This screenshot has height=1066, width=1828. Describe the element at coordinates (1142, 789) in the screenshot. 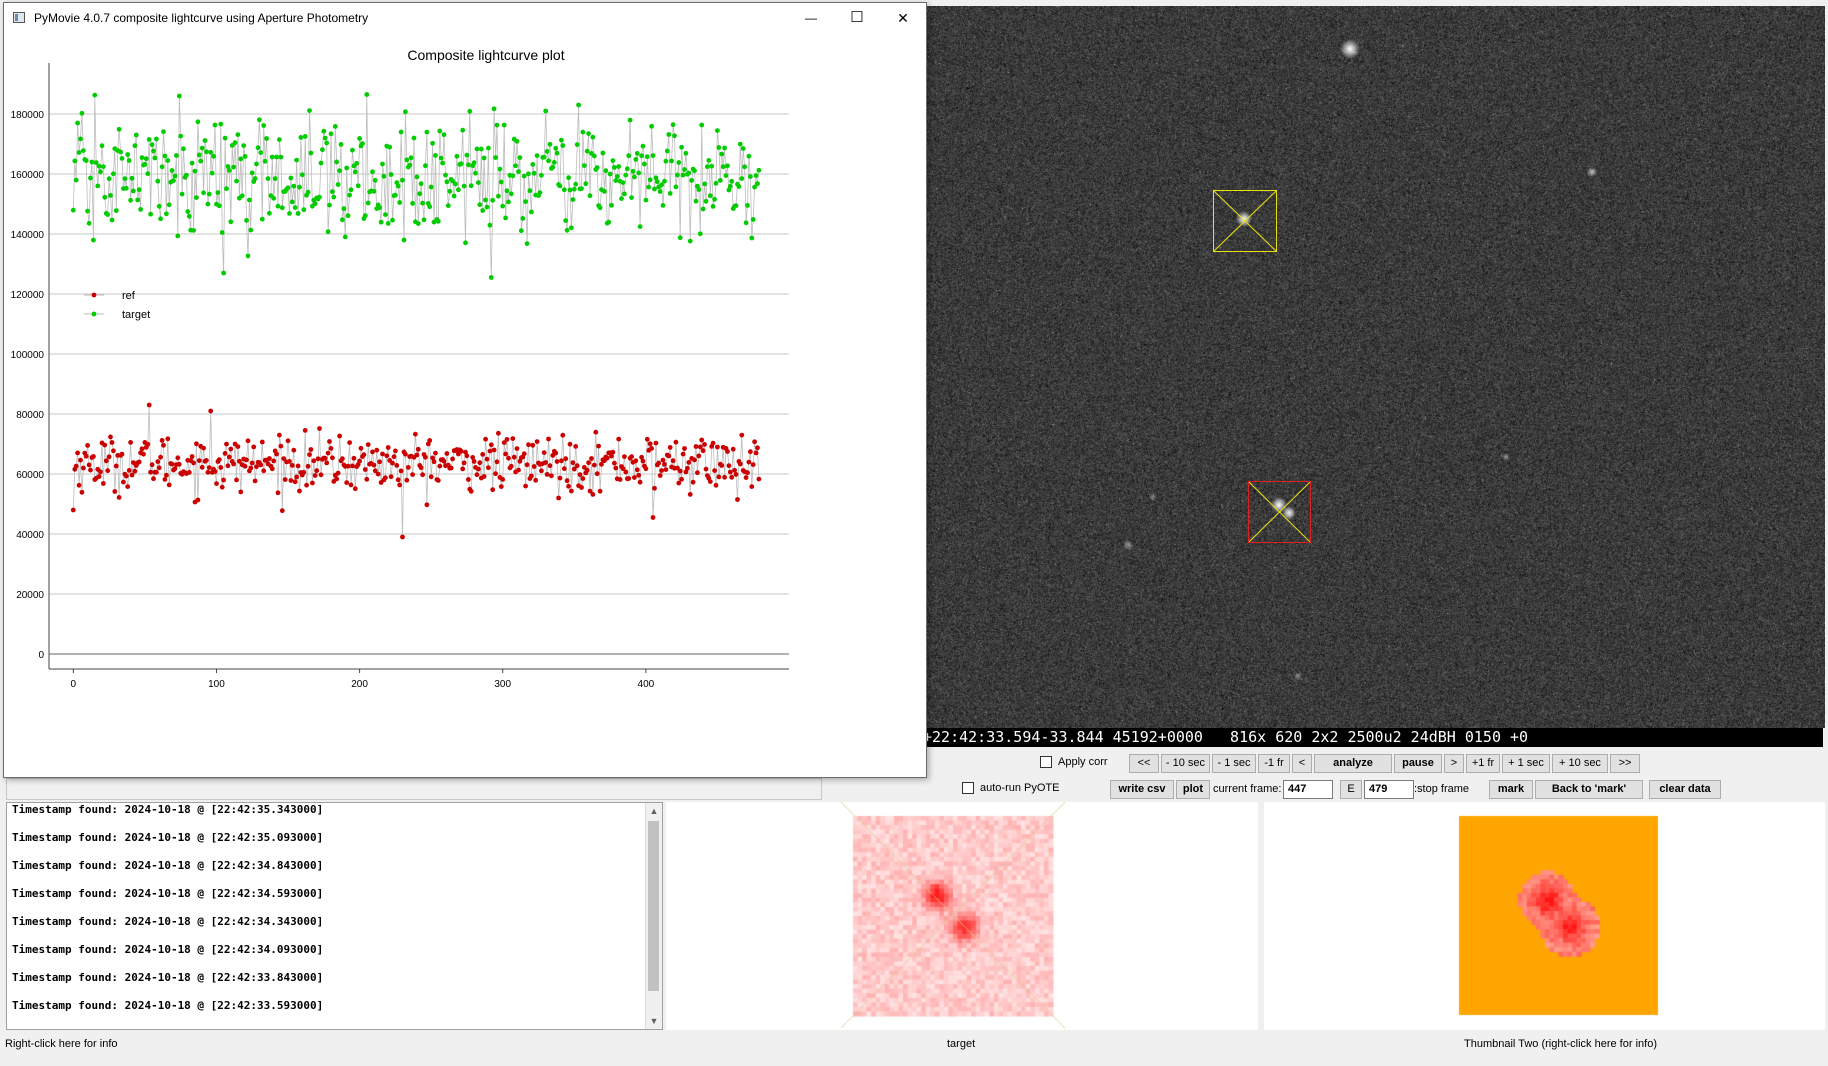

I see `write-csv-button: write csv` at that location.